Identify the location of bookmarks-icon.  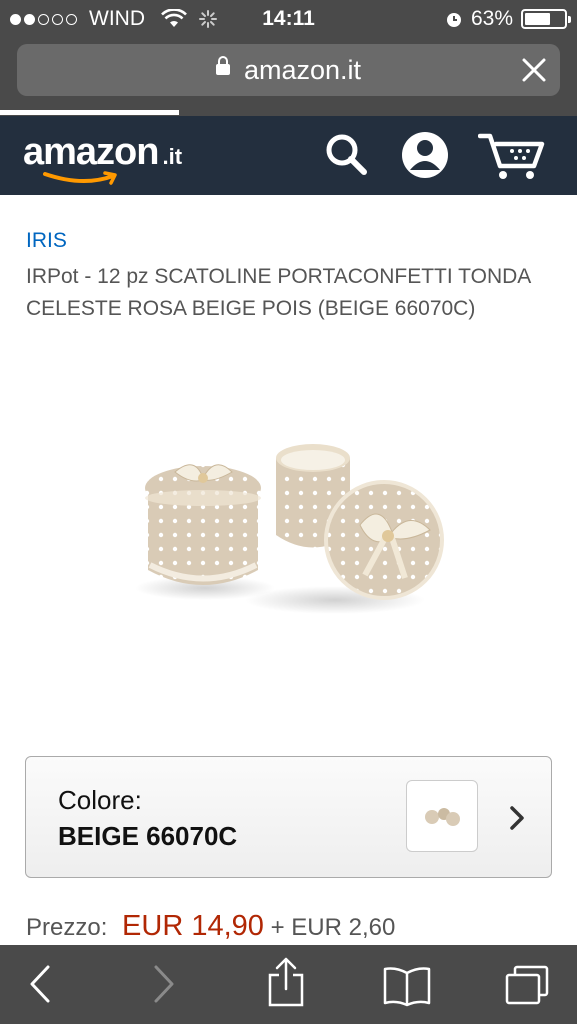
(407, 986).